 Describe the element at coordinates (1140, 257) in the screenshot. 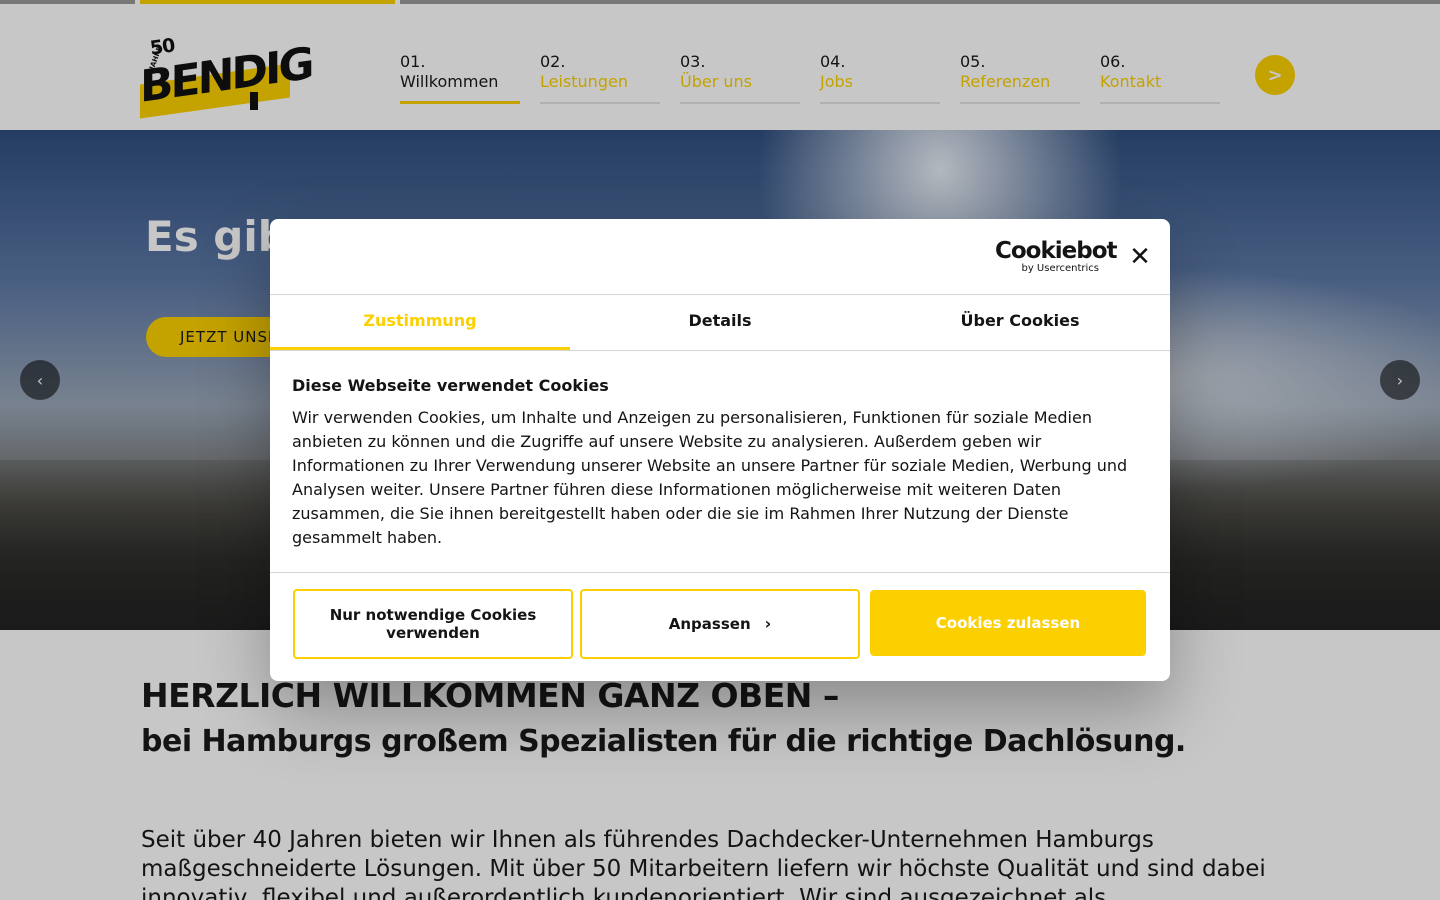

I see `close-icon: ✕` at that location.